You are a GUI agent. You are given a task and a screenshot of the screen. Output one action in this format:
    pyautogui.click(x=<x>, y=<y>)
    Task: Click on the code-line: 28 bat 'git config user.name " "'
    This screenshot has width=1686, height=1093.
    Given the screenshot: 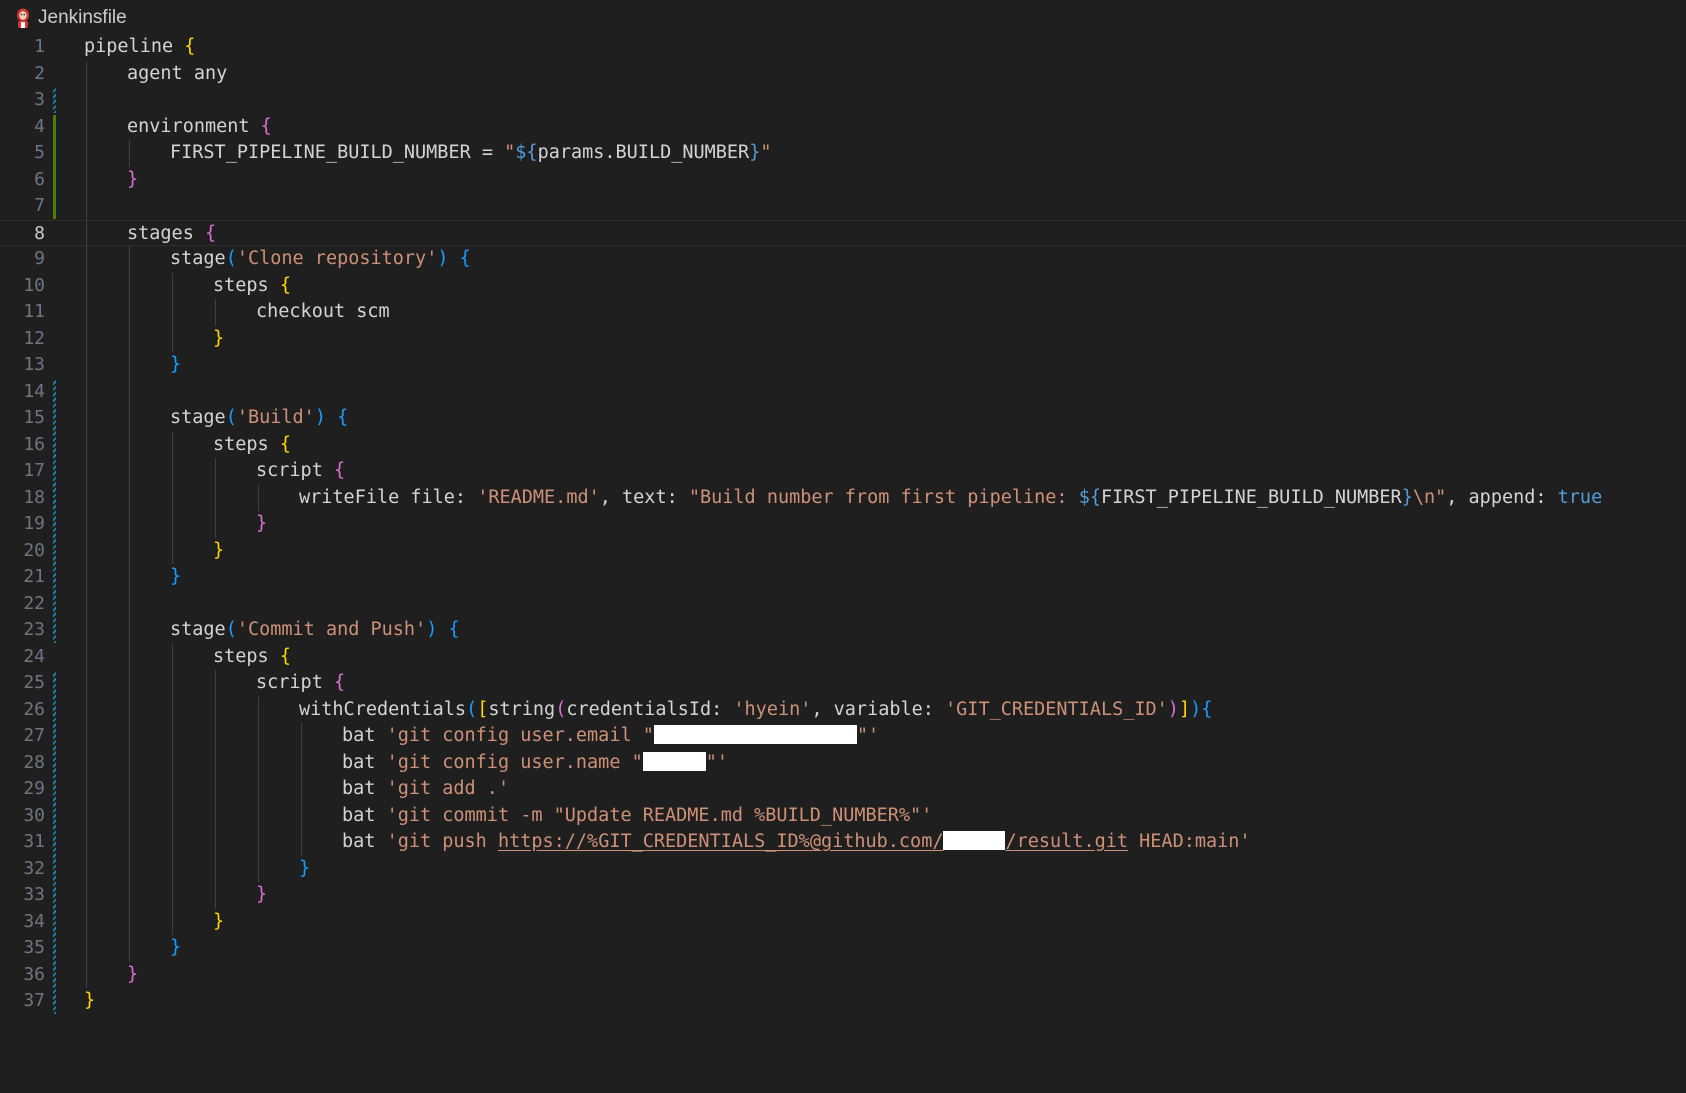 What is the action you would take?
    pyautogui.click(x=843, y=763)
    